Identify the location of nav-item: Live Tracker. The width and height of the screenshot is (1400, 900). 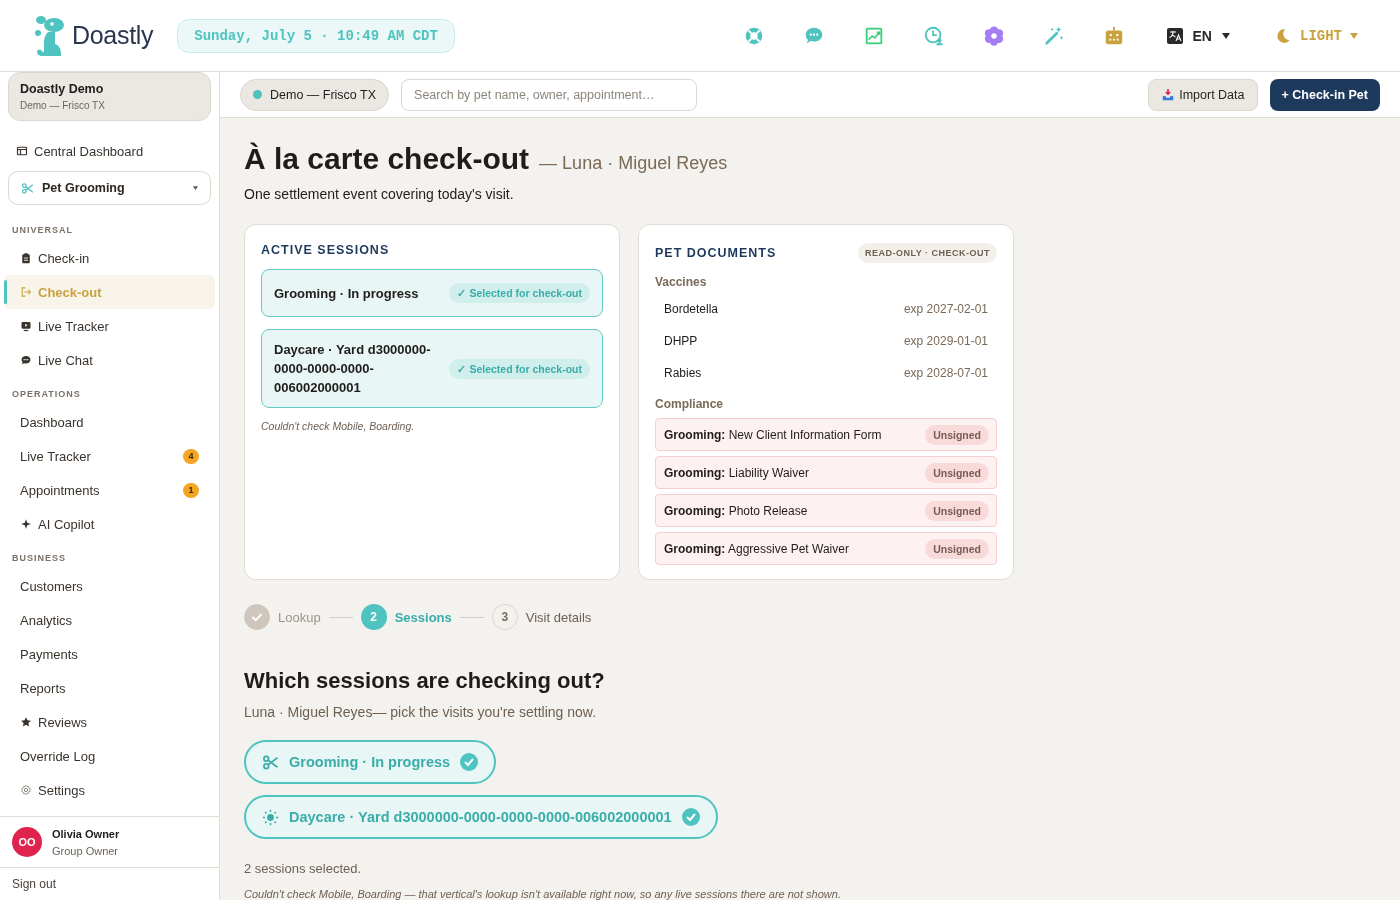
(109, 326).